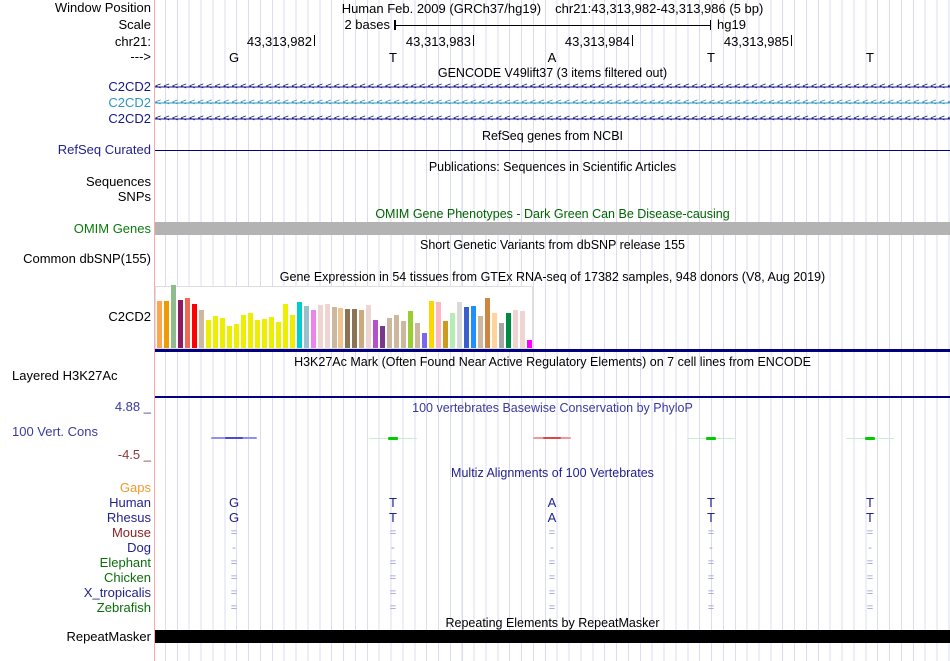  What do you see at coordinates (552, 578) in the screenshot?
I see `alignment-cell-chicken: =` at bounding box center [552, 578].